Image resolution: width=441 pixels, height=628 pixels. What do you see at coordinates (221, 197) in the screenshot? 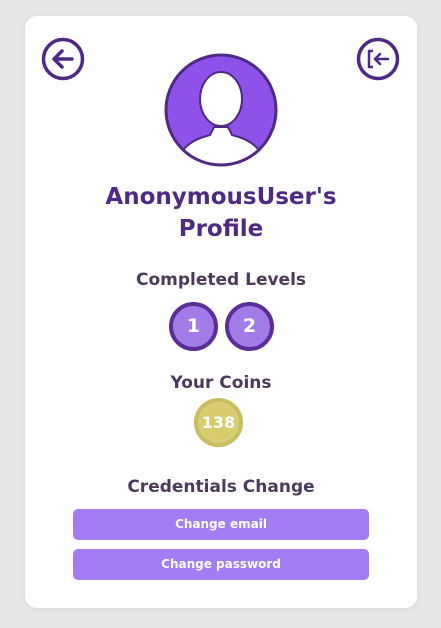
I see `page-title-line1: AnonymousUser's` at bounding box center [221, 197].